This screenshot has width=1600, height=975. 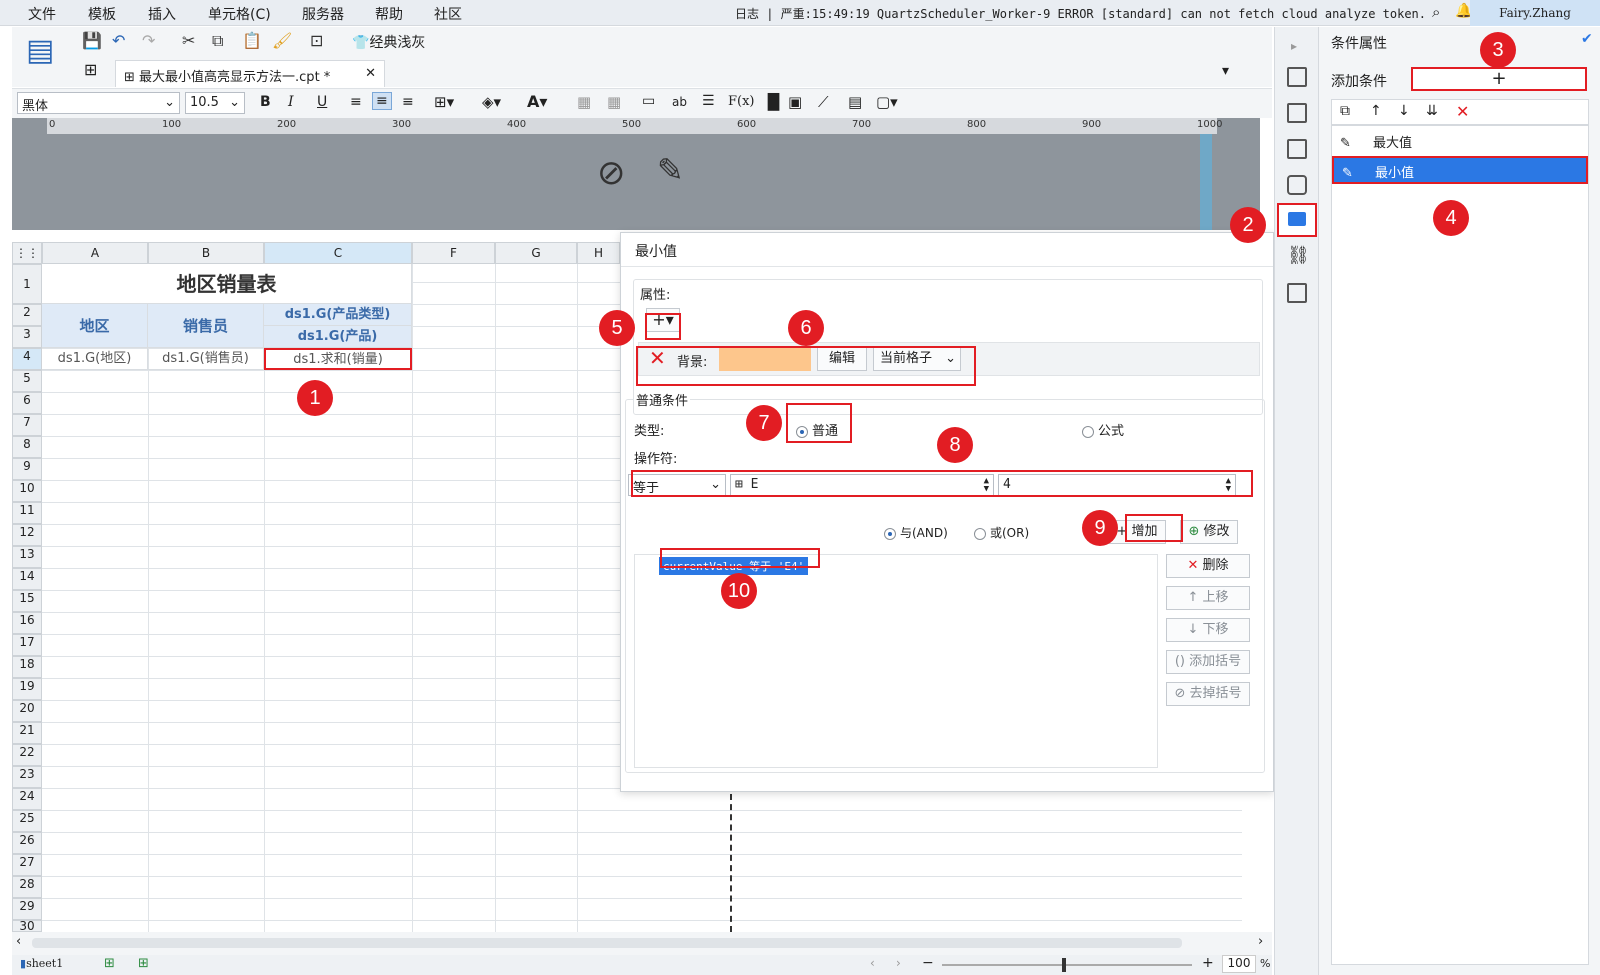 What do you see at coordinates (1297, 185) in the screenshot?
I see `widget-icon` at bounding box center [1297, 185].